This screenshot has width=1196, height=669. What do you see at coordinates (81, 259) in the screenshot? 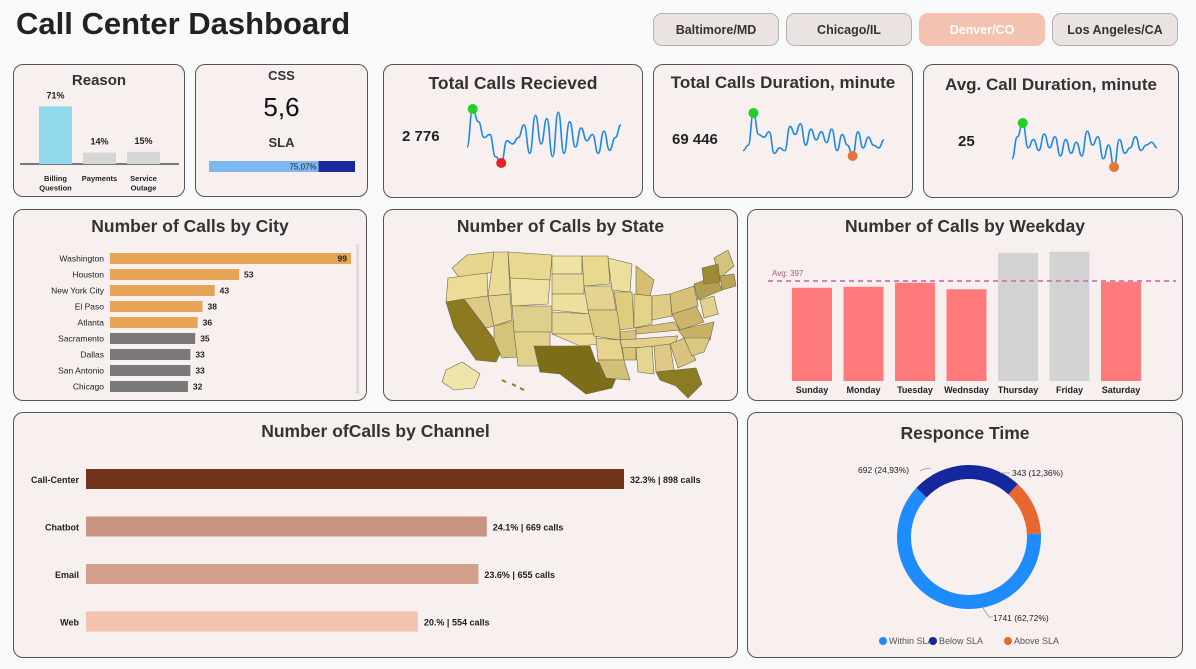
I see `city-category-label: Washington` at bounding box center [81, 259].